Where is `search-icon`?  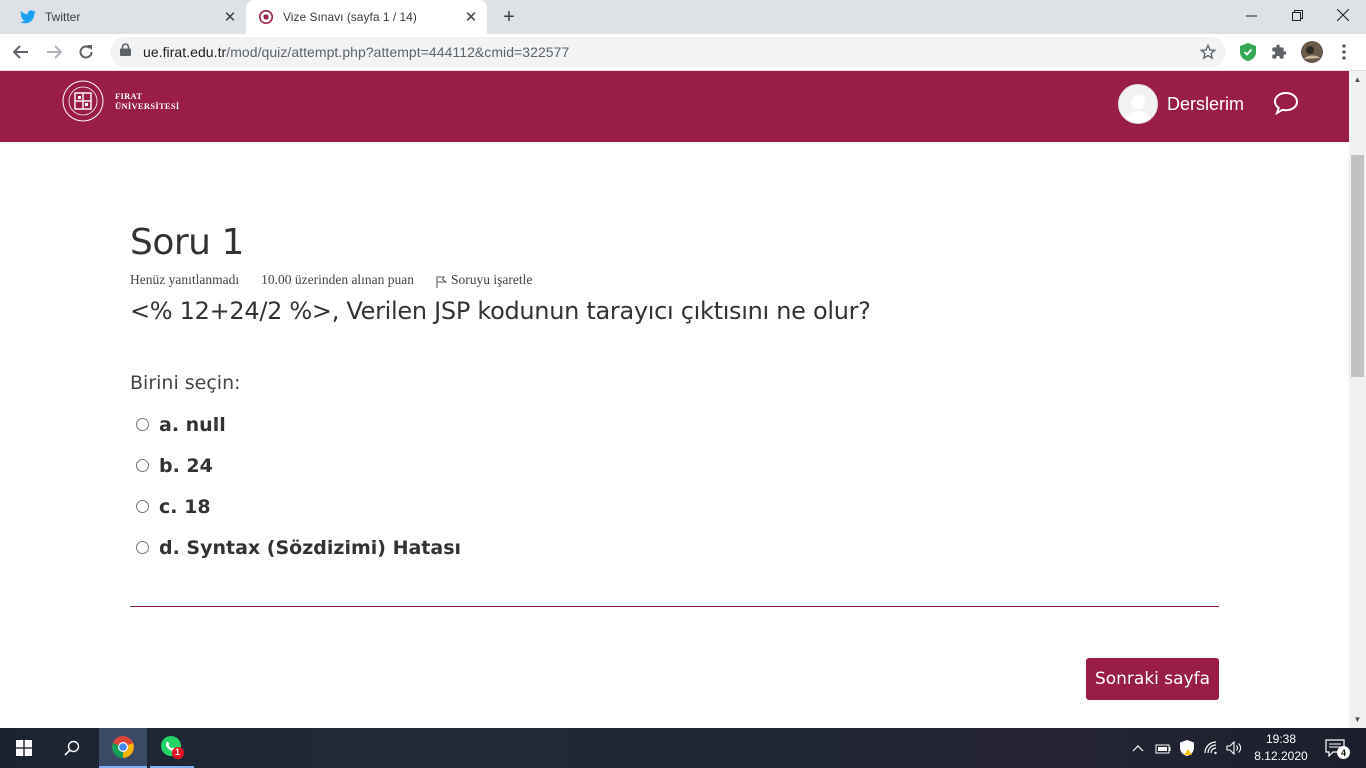 search-icon is located at coordinates (72, 748).